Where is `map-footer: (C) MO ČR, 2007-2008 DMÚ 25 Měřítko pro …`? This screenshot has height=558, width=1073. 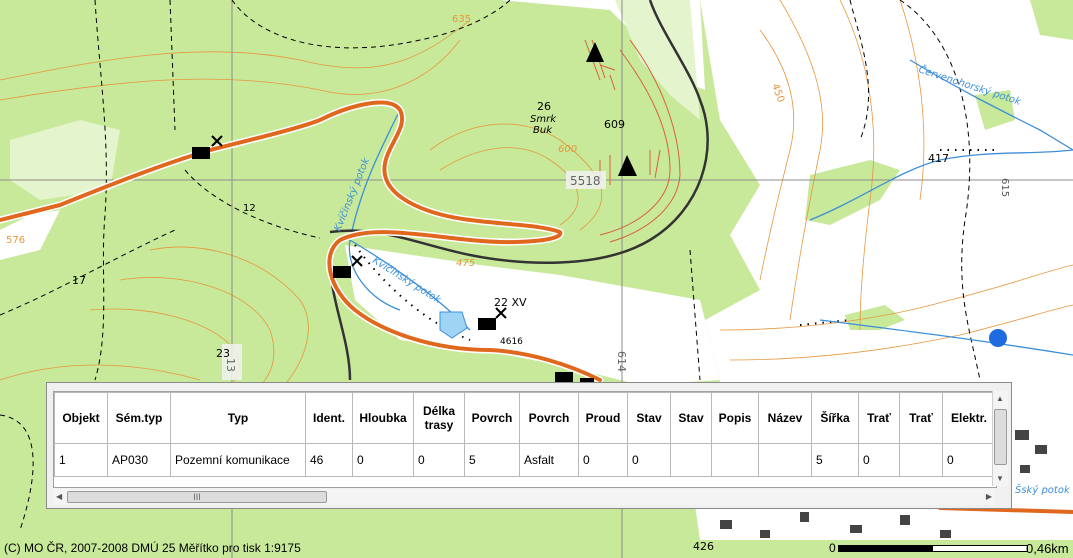 map-footer: (C) MO ČR, 2007-2008 DMÚ 25 Měřítko pro … is located at coordinates (152, 548).